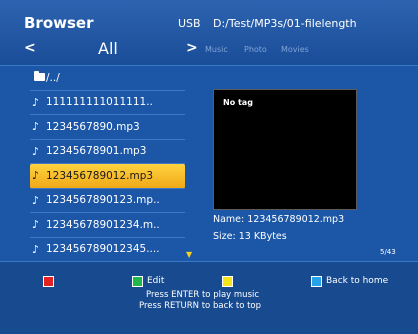  I want to click on file-size-info: Size: 13 KBytes, so click(250, 236).